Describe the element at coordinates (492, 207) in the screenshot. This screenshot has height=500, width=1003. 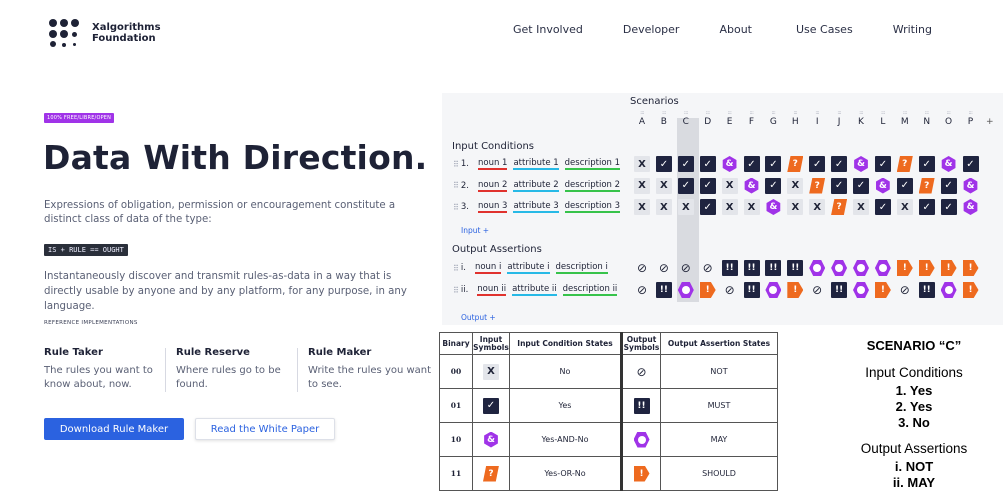
I see `noun-field: noun 3` at that location.